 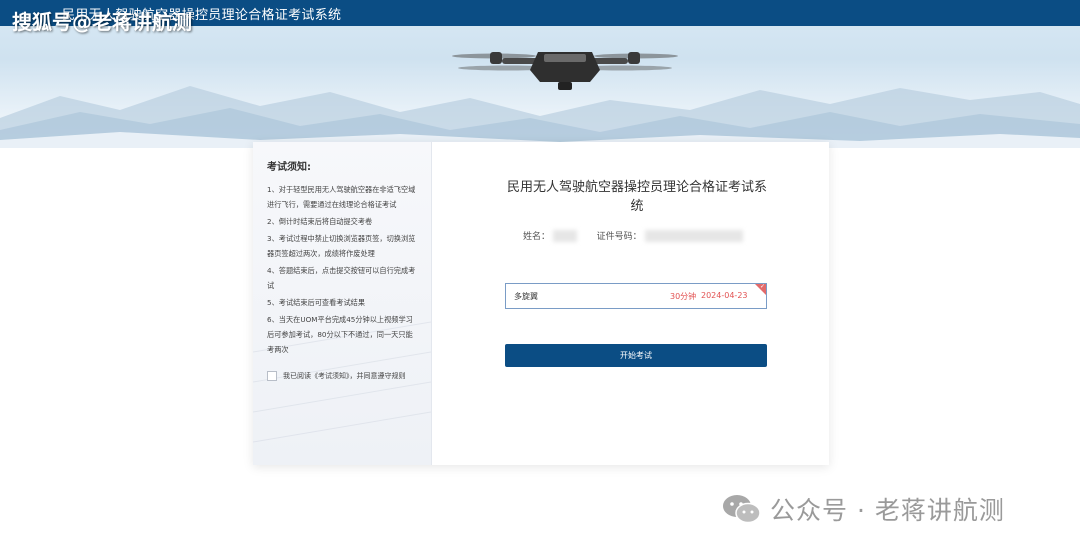 I want to click on notice-title: 考试须知:, so click(x=289, y=167).